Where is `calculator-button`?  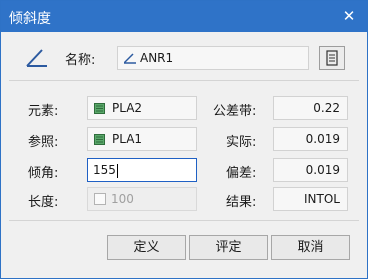
calculator-button is located at coordinates (332, 58).